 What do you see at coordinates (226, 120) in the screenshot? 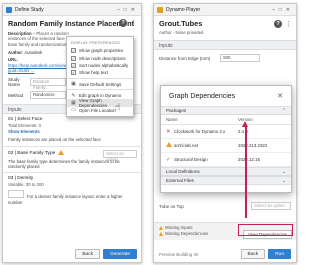
I see `packages-columns: Name Version` at bounding box center [226, 120].